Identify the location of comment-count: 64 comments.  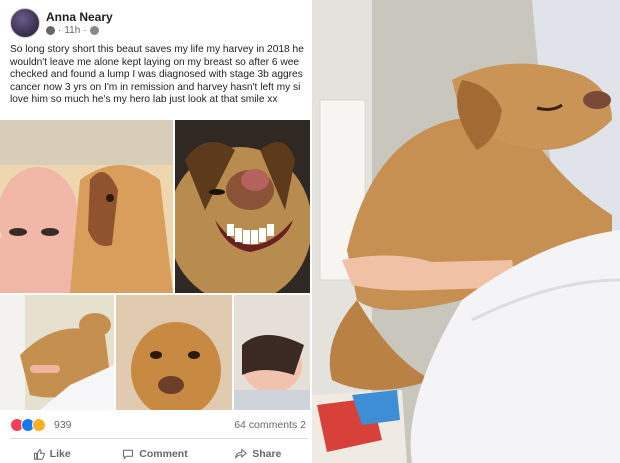
(265, 425).